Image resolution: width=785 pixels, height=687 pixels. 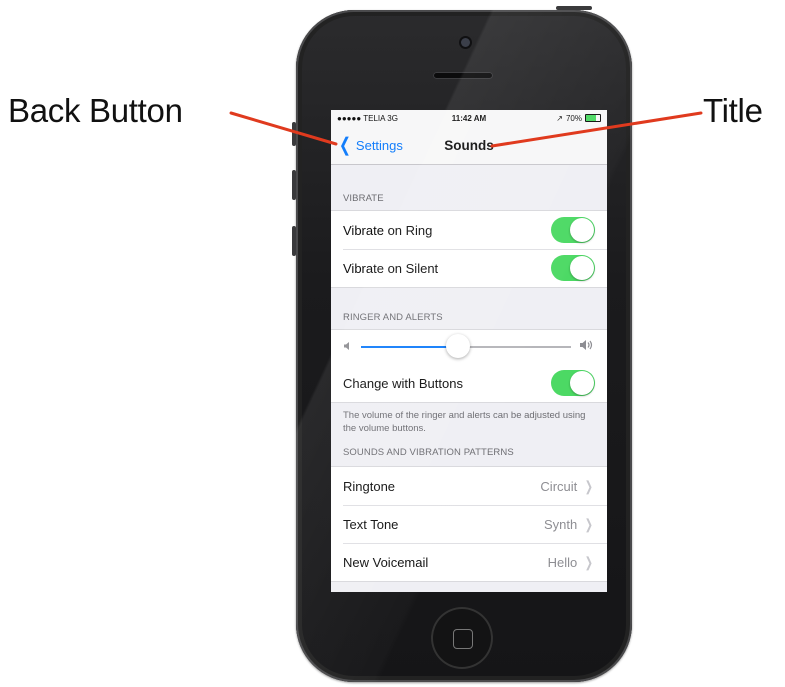 I want to click on navigation-bar: ❮ Settings Sounds, so click(x=469, y=145).